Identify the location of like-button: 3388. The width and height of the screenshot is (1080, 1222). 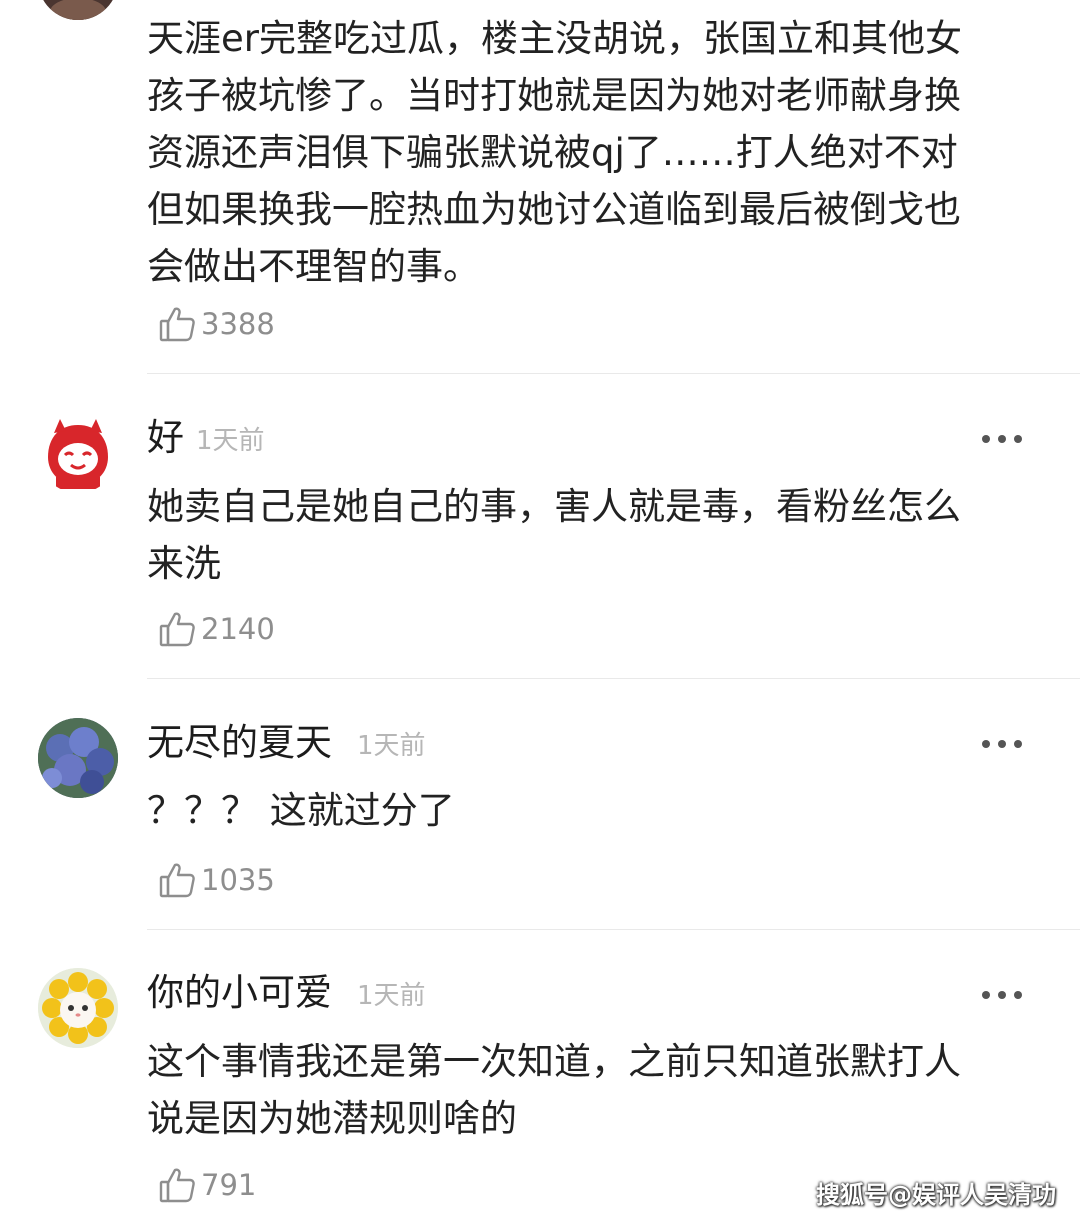
(216, 324).